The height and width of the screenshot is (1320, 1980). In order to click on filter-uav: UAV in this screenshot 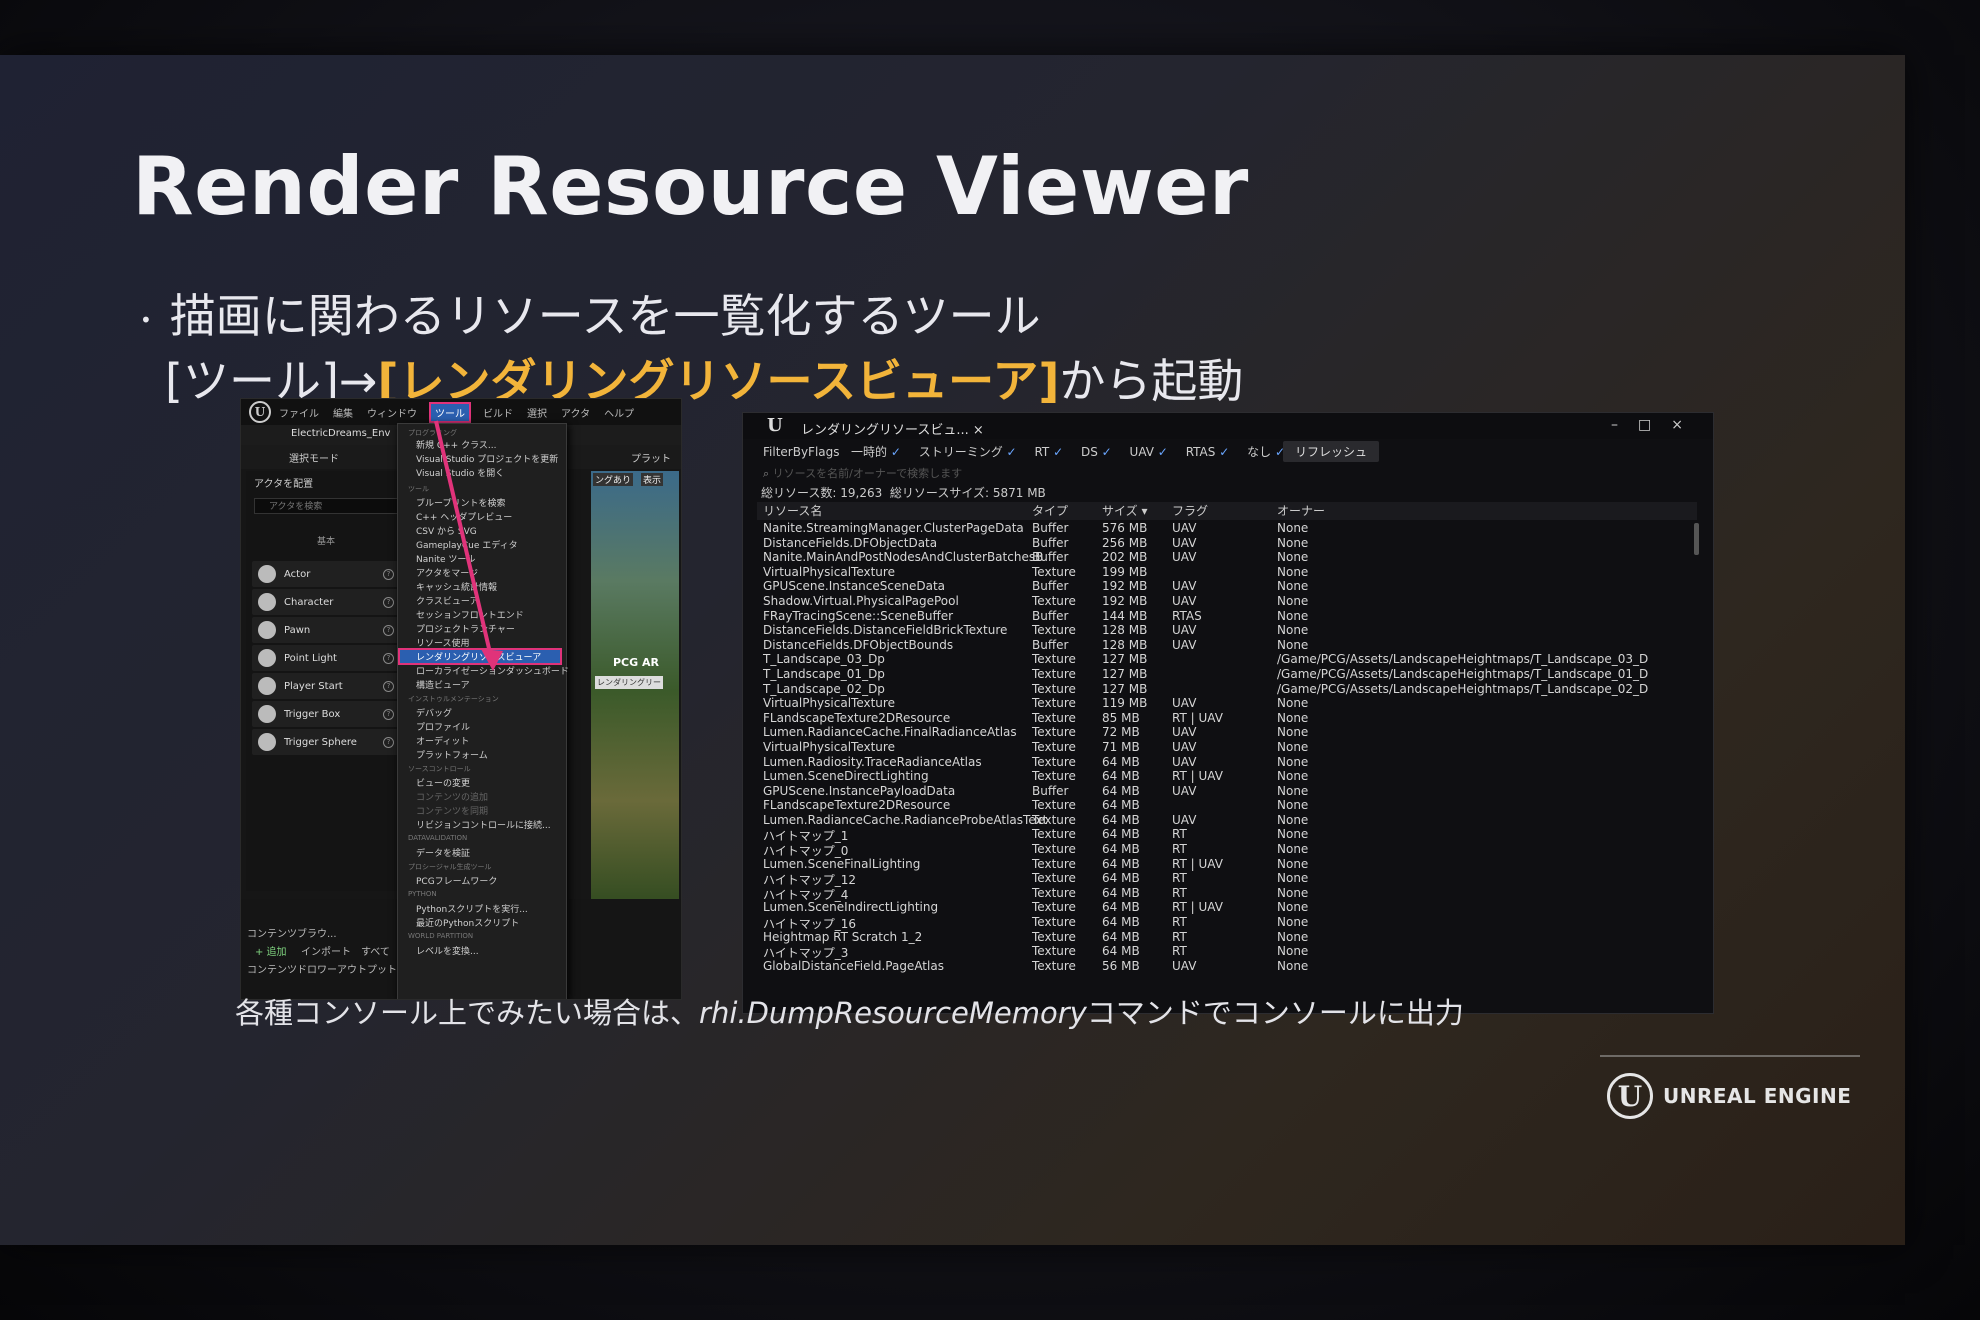, I will do `click(1142, 452)`.